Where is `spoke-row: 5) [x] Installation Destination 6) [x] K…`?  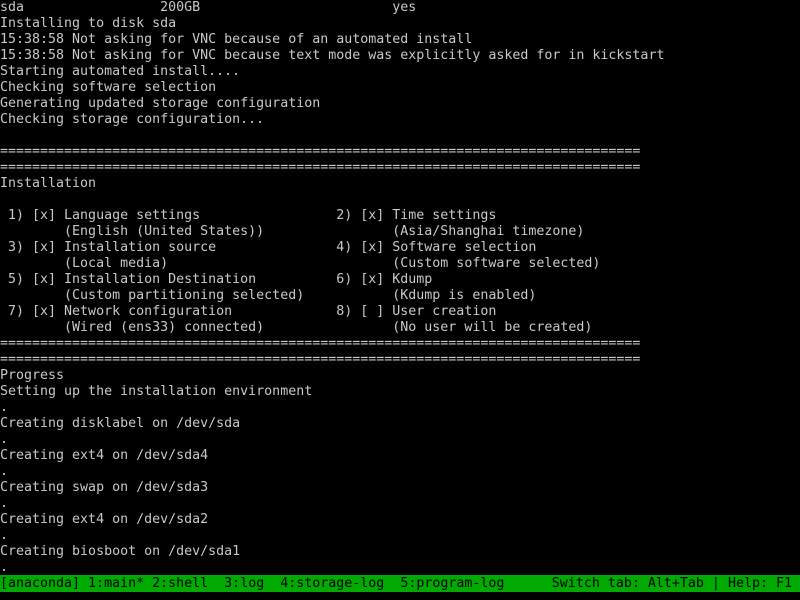
spoke-row: 5) [x] Installation Destination 6) [x] K… is located at coordinates (216, 279).